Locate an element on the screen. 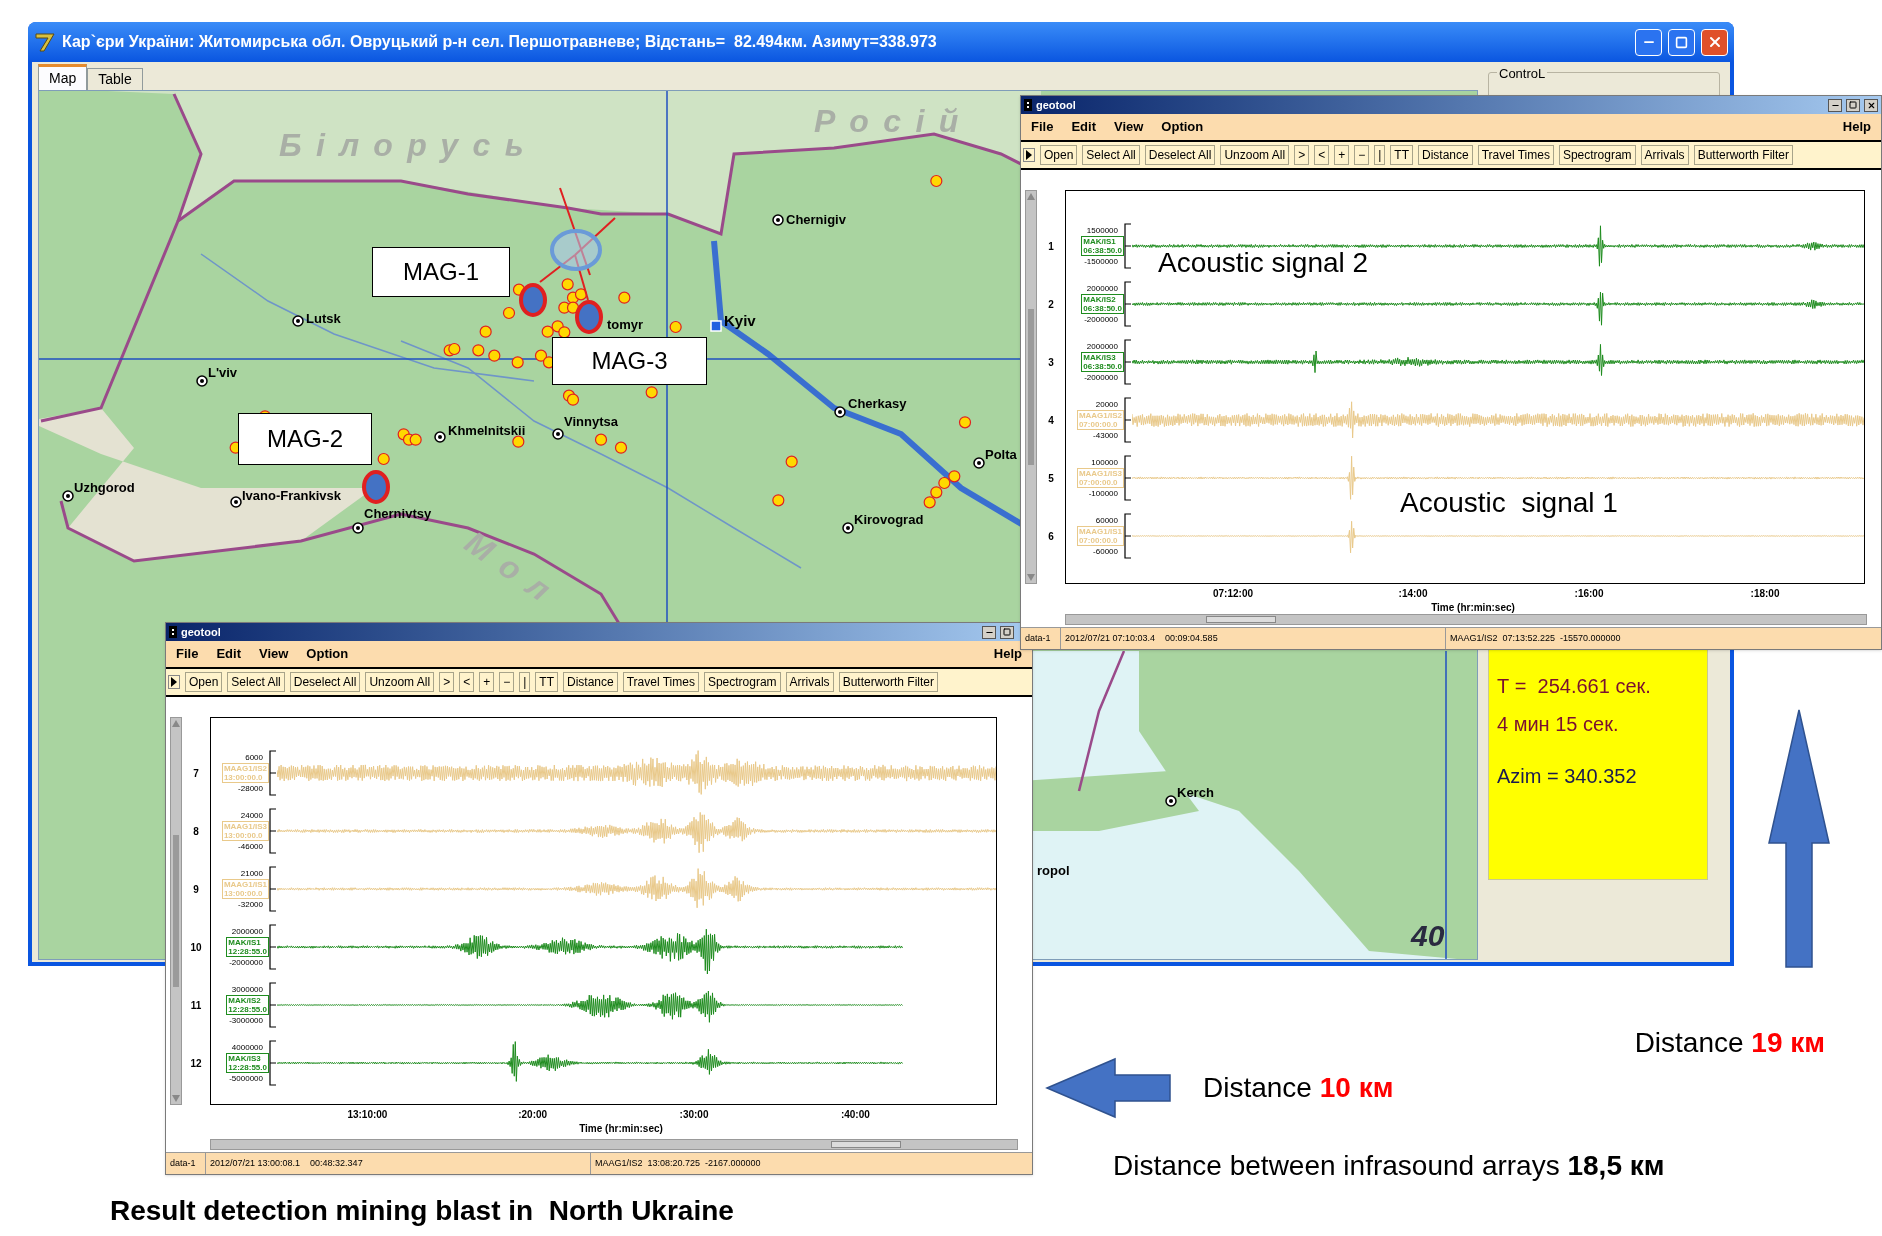 This screenshot has width=1882, height=1236. trace-number: 12 is located at coordinates (196, 1063).